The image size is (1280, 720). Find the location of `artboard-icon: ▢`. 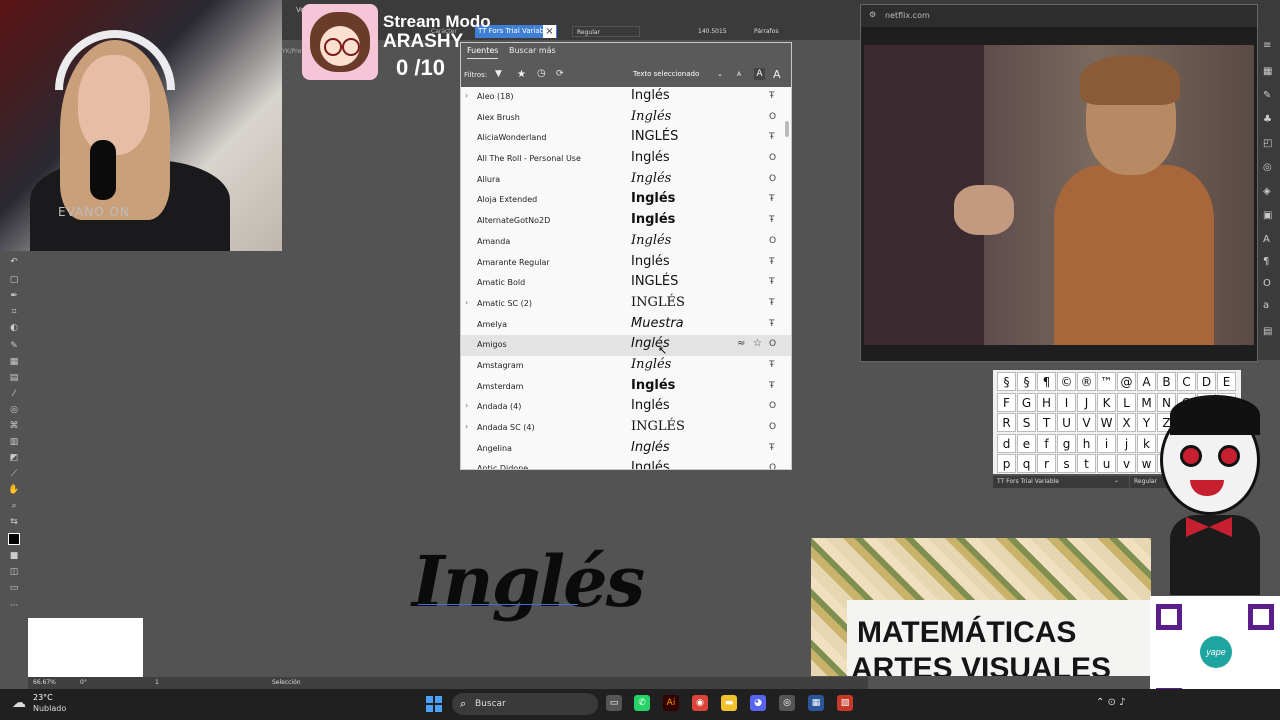

artboard-icon: ▢ is located at coordinates (14, 280).